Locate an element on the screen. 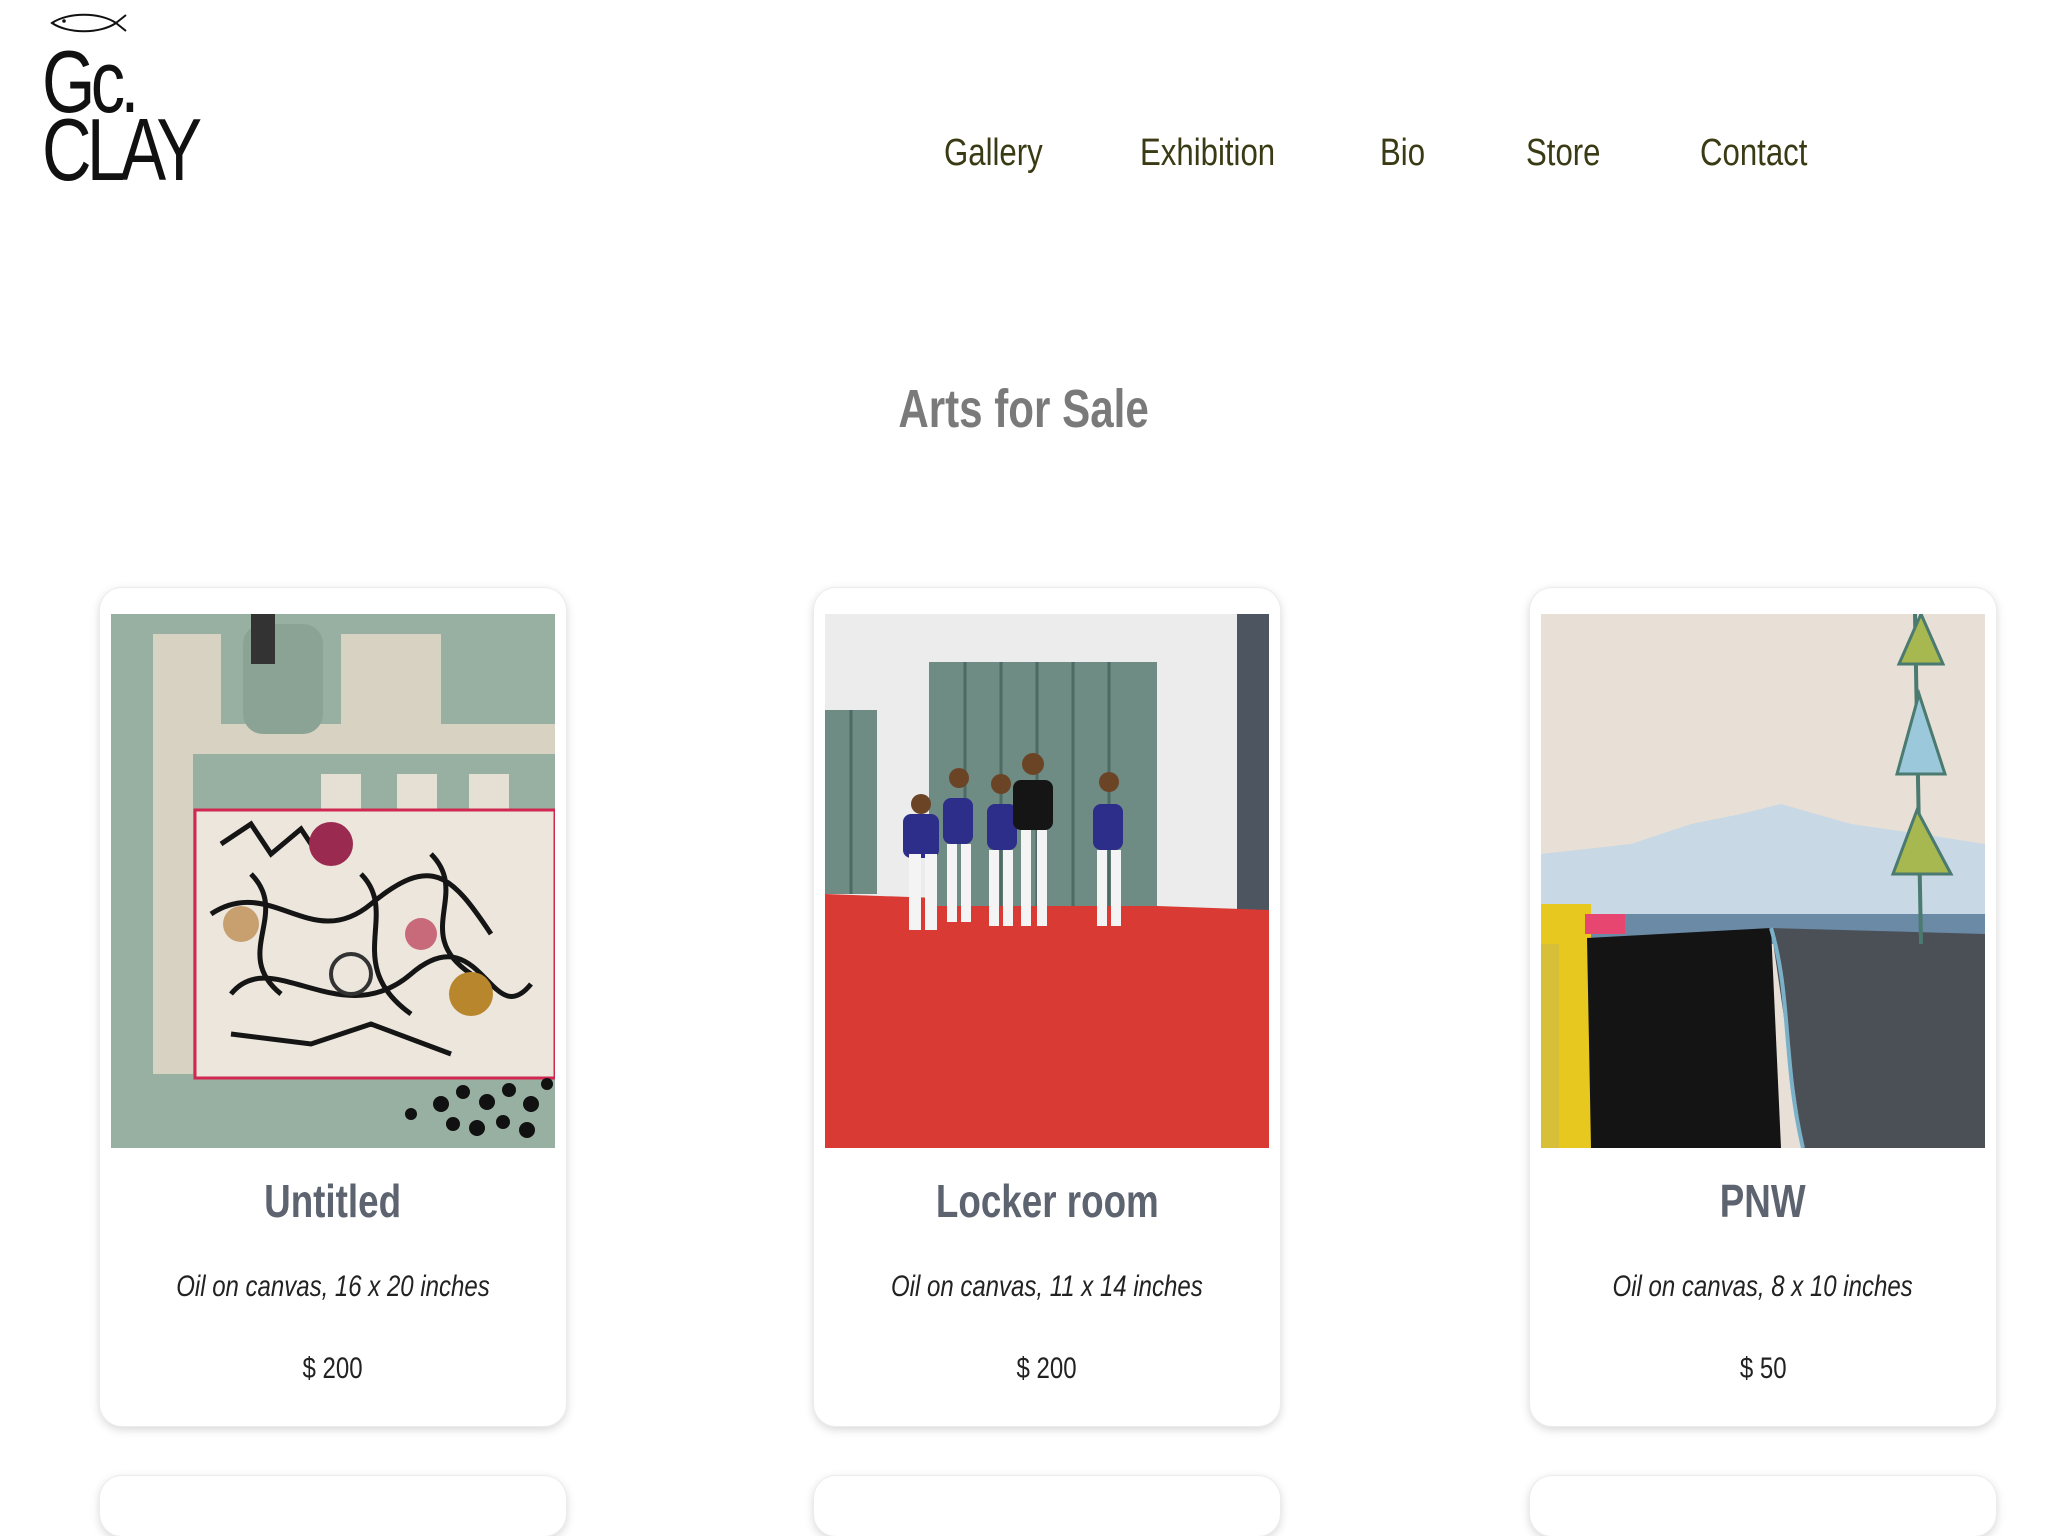  abstract-painting-image is located at coordinates (333, 881).